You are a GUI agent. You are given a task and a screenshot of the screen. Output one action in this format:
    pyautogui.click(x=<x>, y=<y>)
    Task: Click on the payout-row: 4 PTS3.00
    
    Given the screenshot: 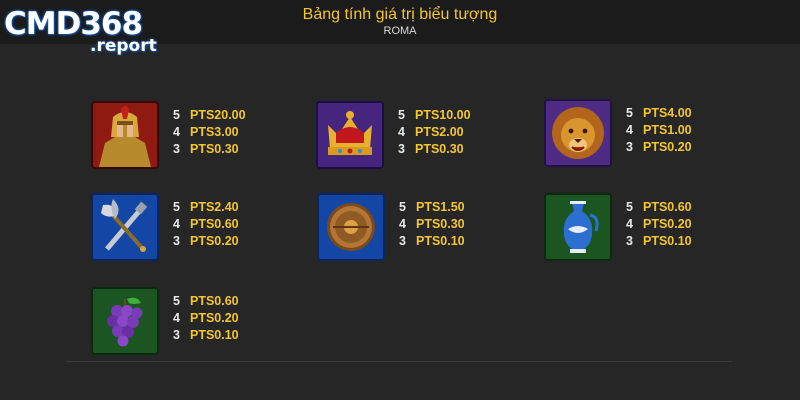 What is the action you would take?
    pyautogui.click(x=206, y=132)
    